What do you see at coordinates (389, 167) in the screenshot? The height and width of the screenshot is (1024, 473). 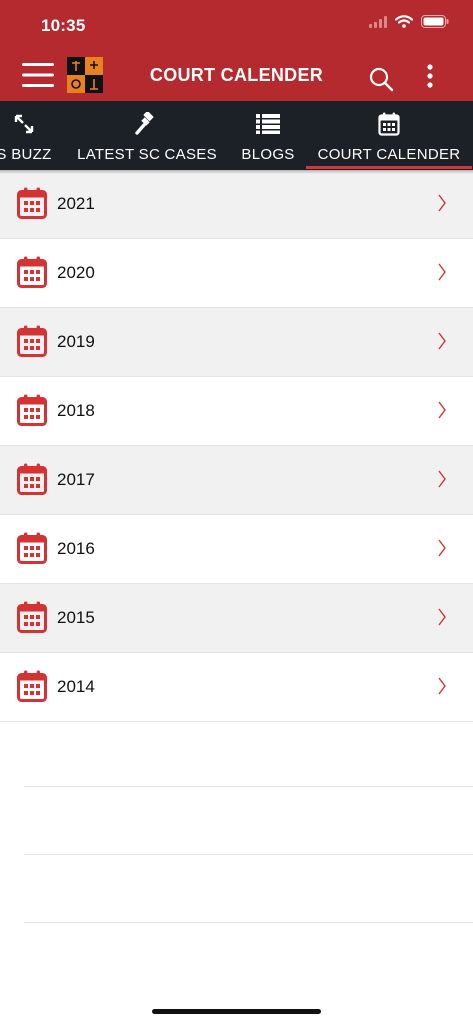 I see `active-tab-indicator` at bounding box center [389, 167].